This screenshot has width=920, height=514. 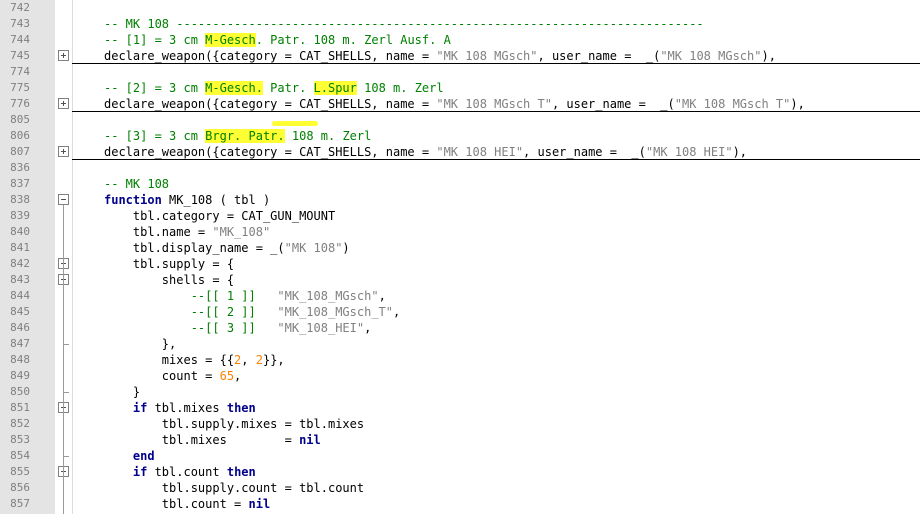 What do you see at coordinates (187, 472) in the screenshot?
I see `code-token: tbl.count` at bounding box center [187, 472].